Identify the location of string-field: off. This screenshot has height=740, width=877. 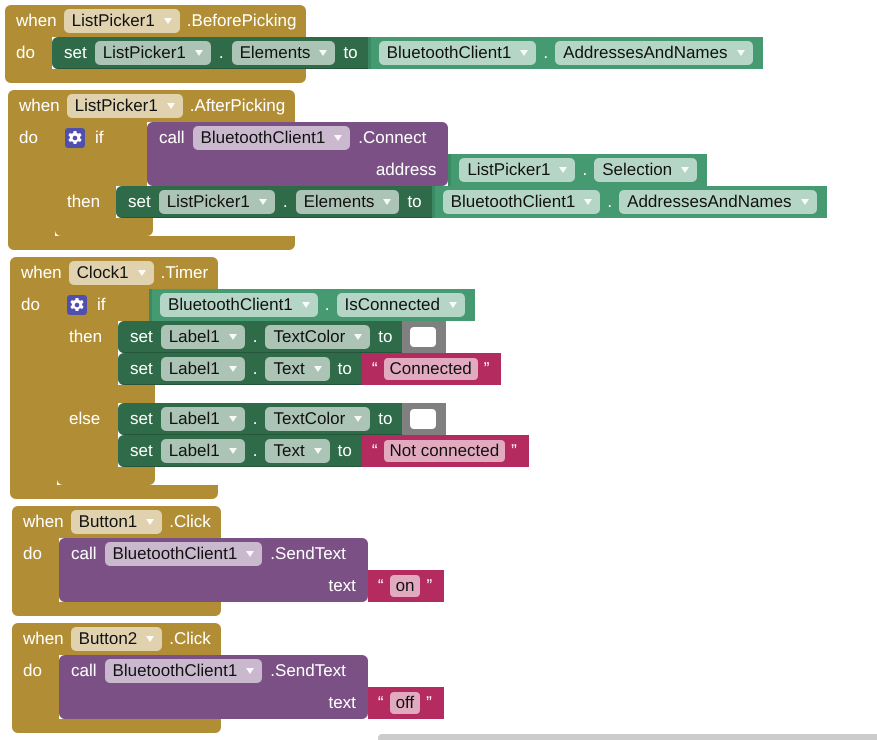
(405, 703).